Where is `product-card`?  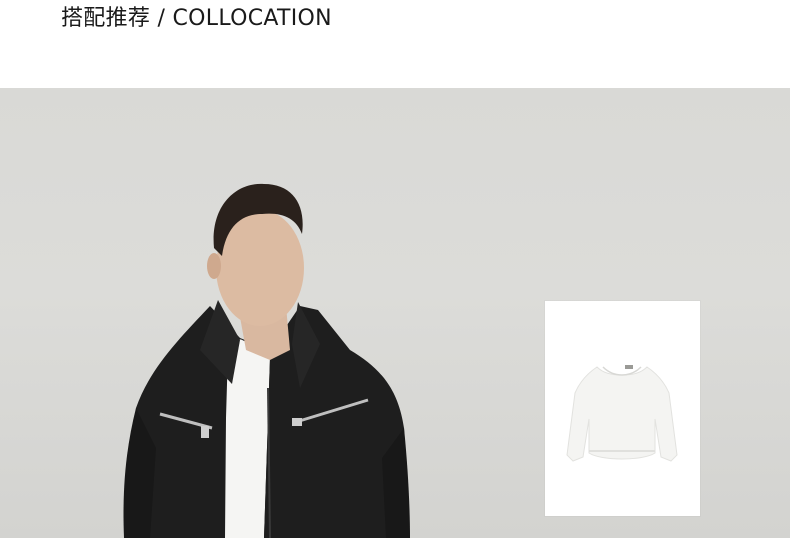 product-card is located at coordinates (622, 408).